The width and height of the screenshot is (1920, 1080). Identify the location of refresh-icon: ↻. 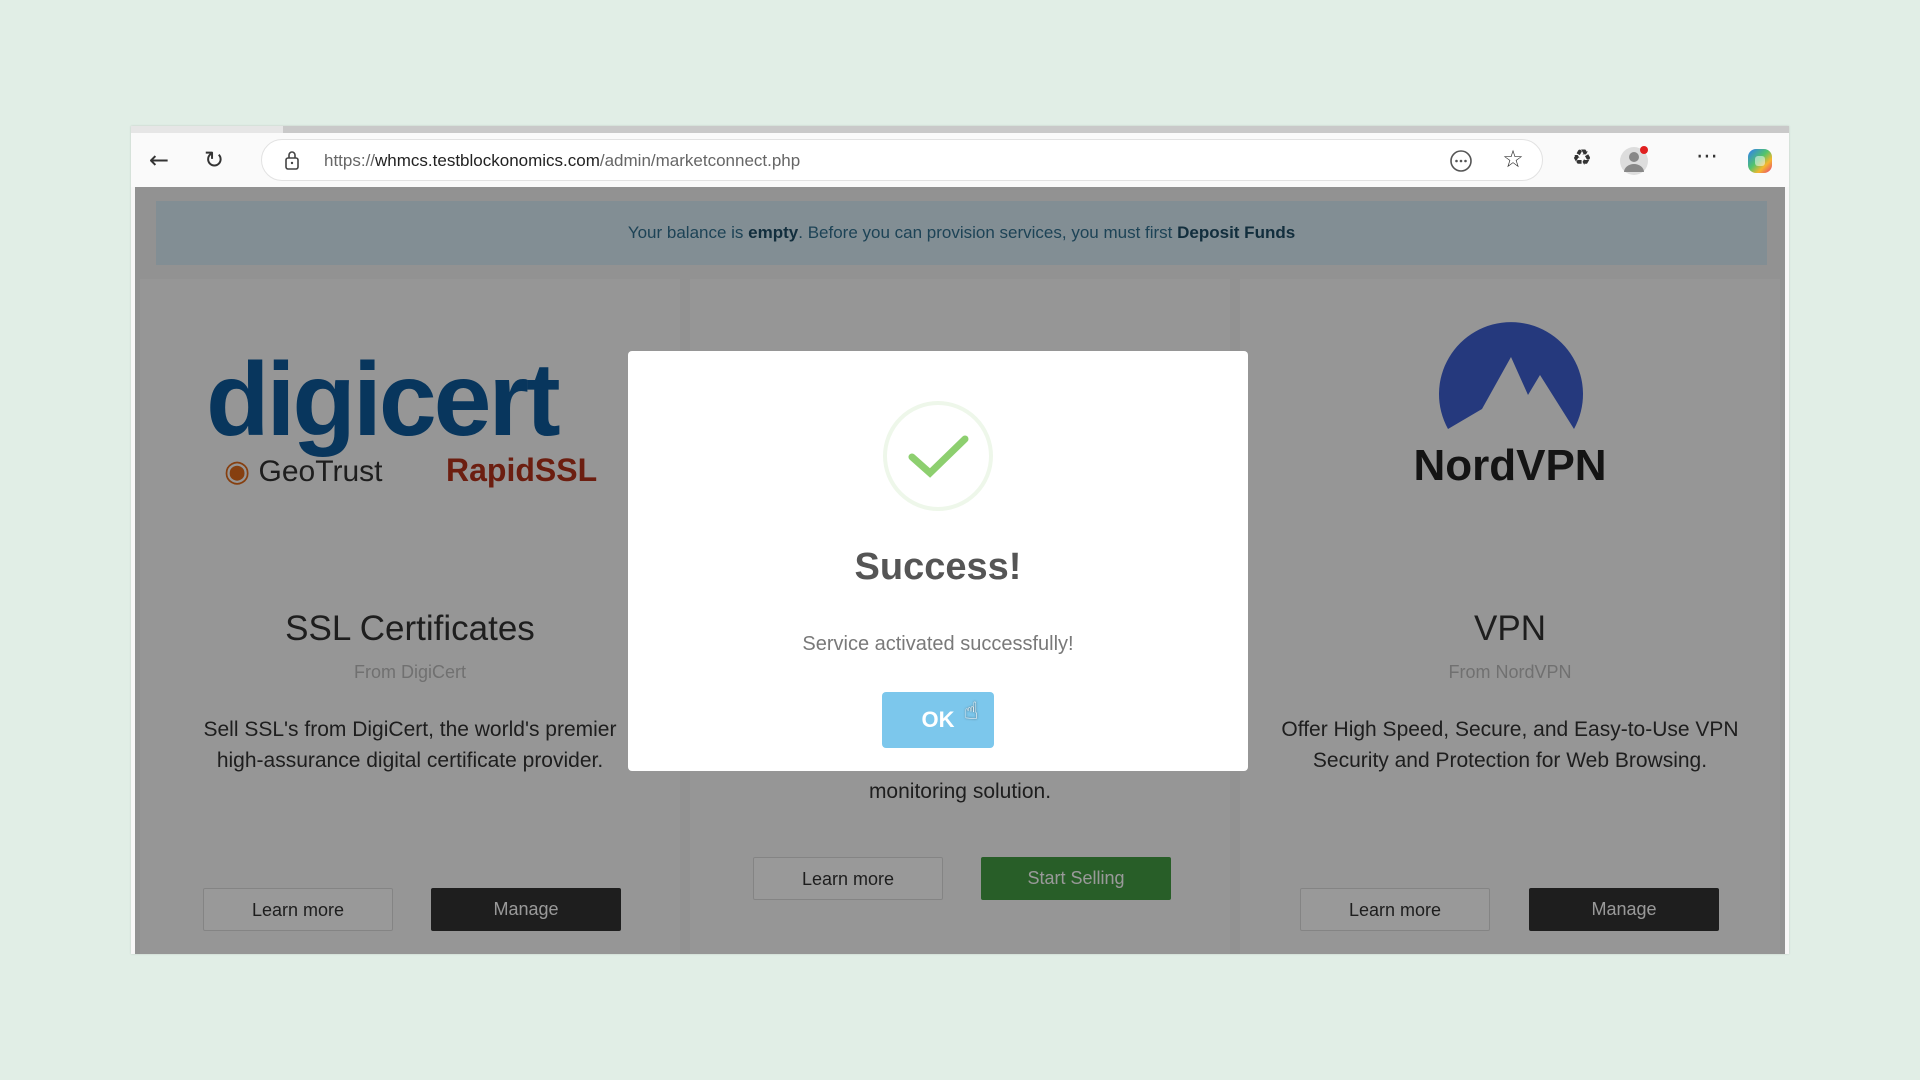
(214, 160).